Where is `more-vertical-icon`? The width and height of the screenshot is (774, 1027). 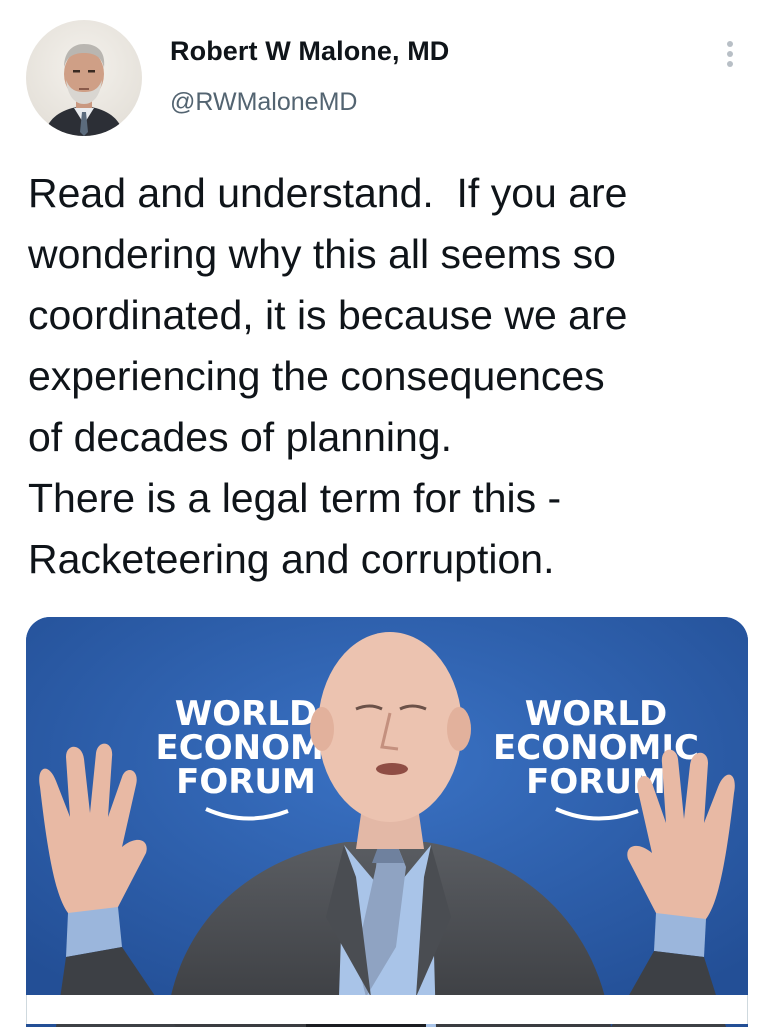
more-vertical-icon is located at coordinates (730, 54).